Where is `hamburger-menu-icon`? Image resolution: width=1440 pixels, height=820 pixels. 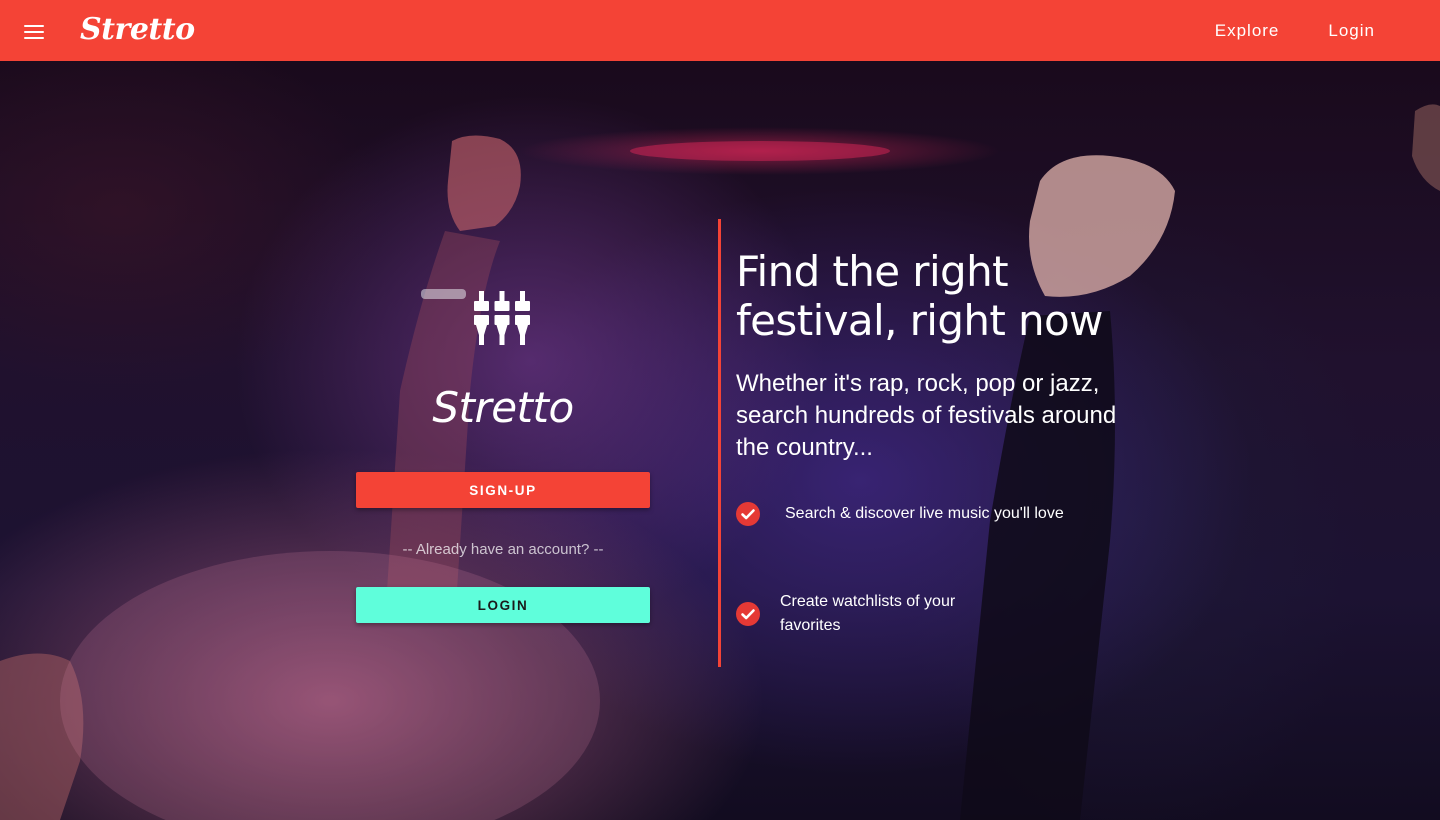 hamburger-menu-icon is located at coordinates (35, 34).